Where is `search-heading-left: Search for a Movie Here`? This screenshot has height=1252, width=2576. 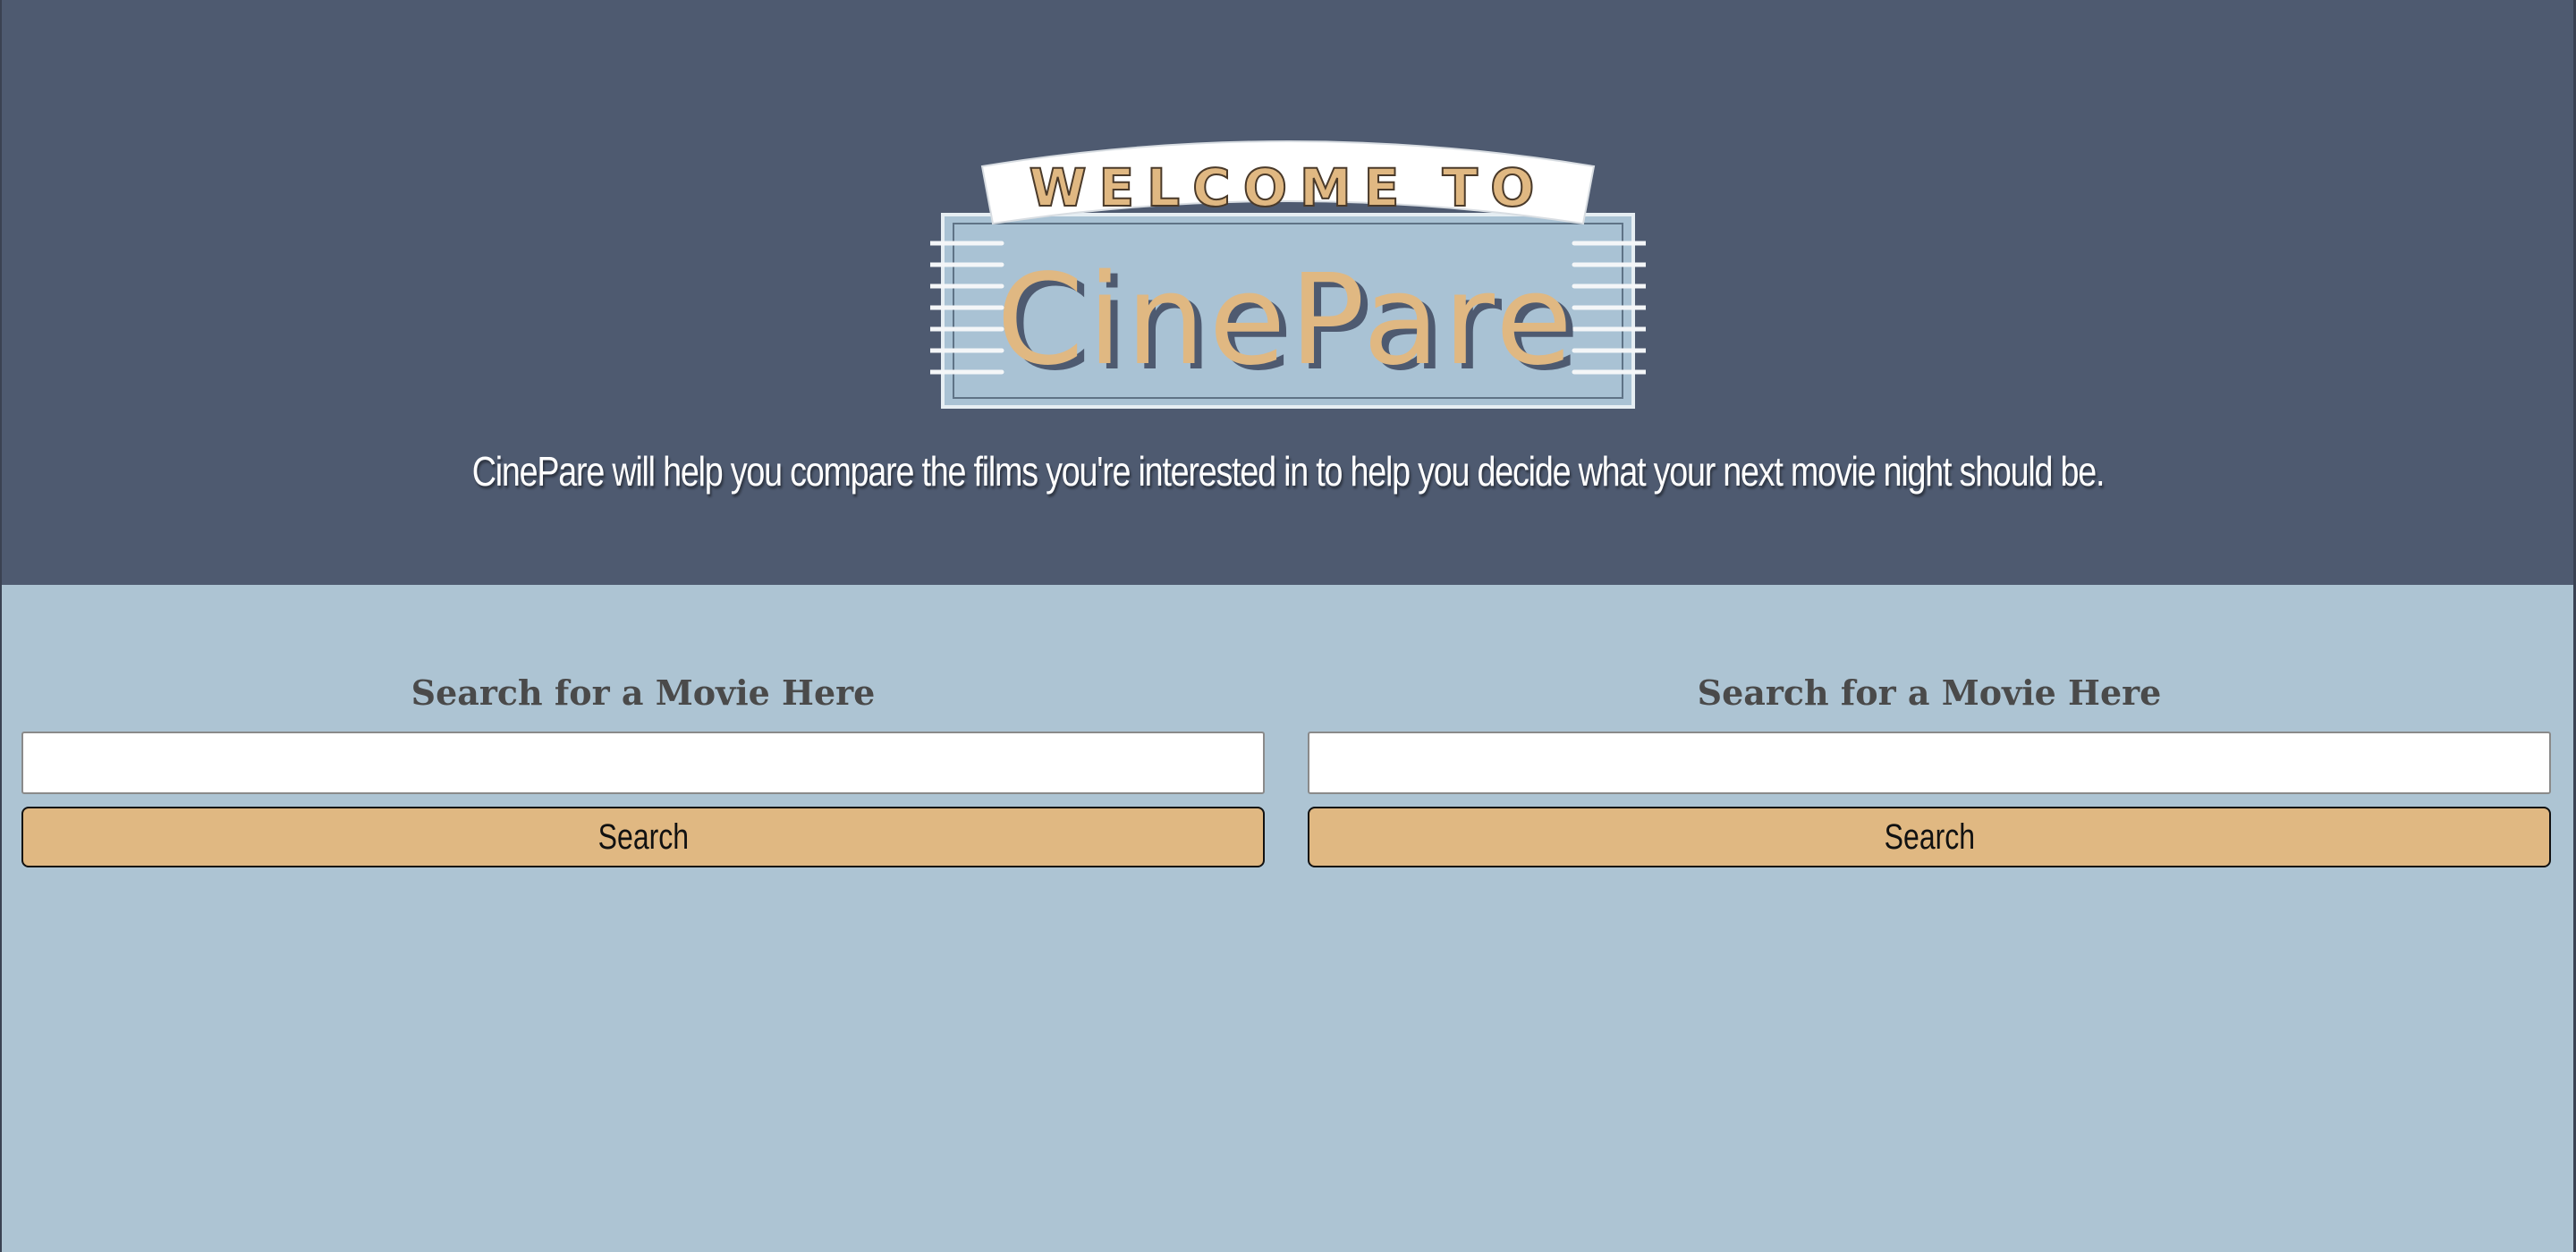 search-heading-left: Search for a Movie Here is located at coordinates (643, 693).